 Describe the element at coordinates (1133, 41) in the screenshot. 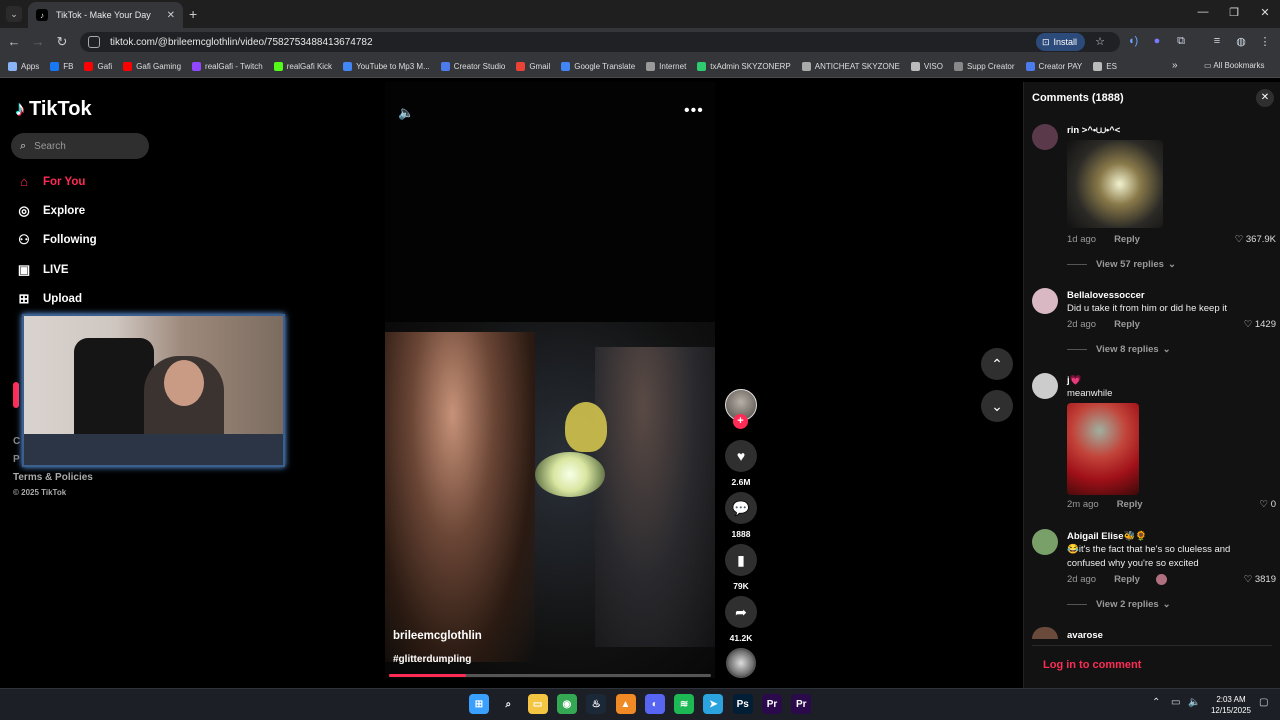

I see `extension-voice-icon: ◖)` at that location.